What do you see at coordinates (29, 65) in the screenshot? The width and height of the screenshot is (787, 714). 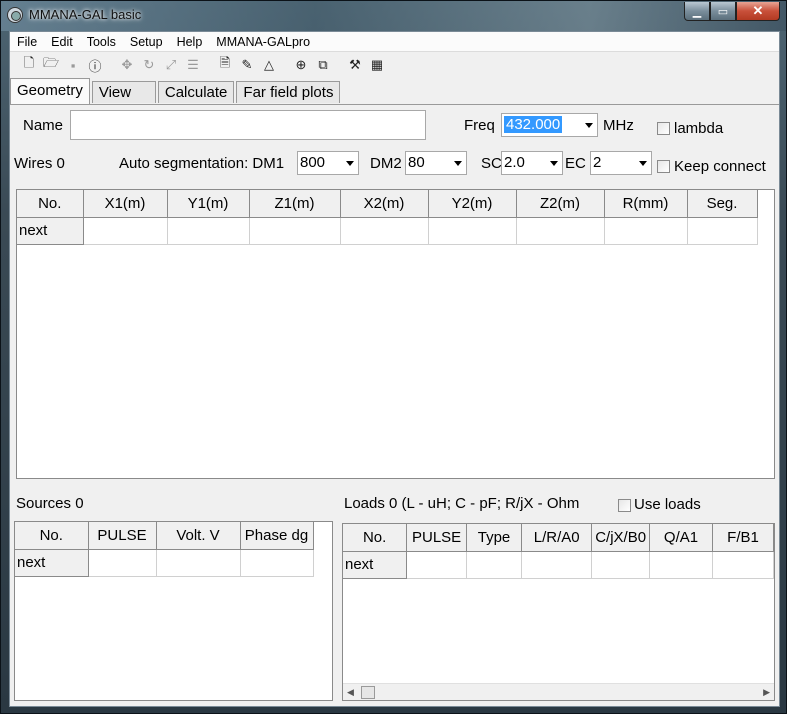 I see `new-file-icon: 🗋` at bounding box center [29, 65].